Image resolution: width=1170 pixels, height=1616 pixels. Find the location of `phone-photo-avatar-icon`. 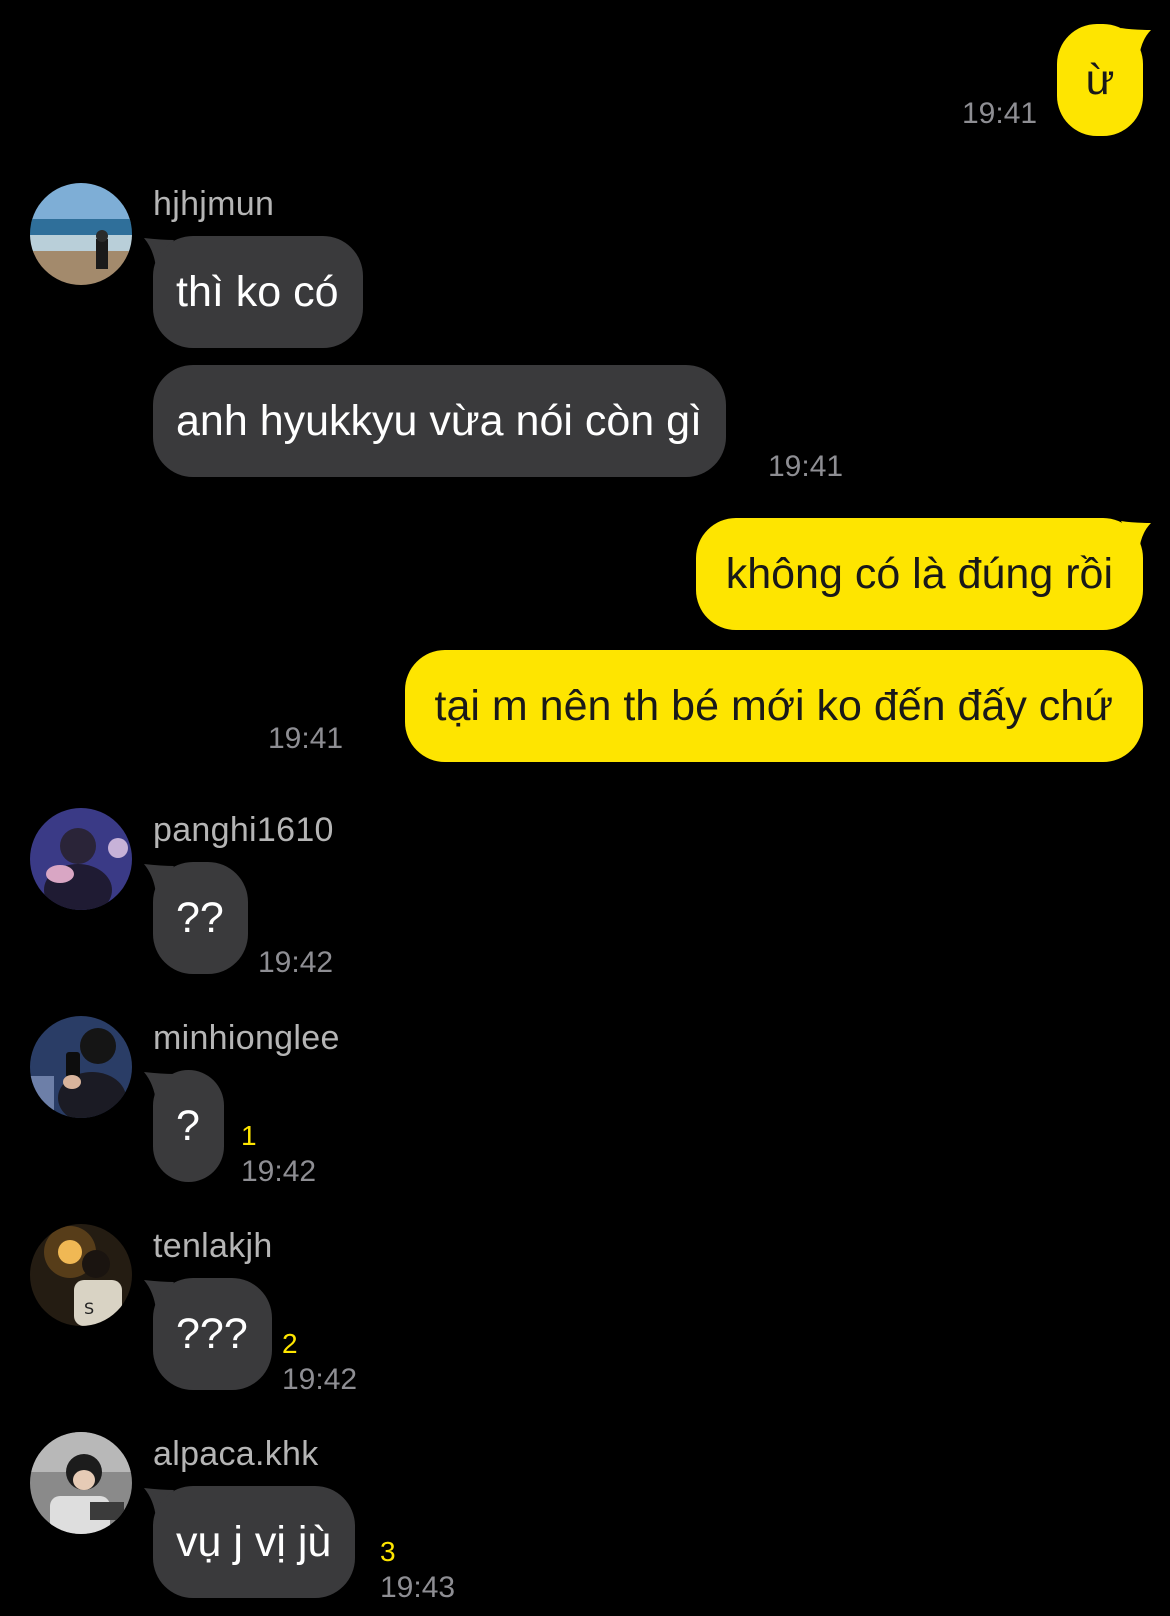

phone-photo-avatar-icon is located at coordinates (81, 1067).